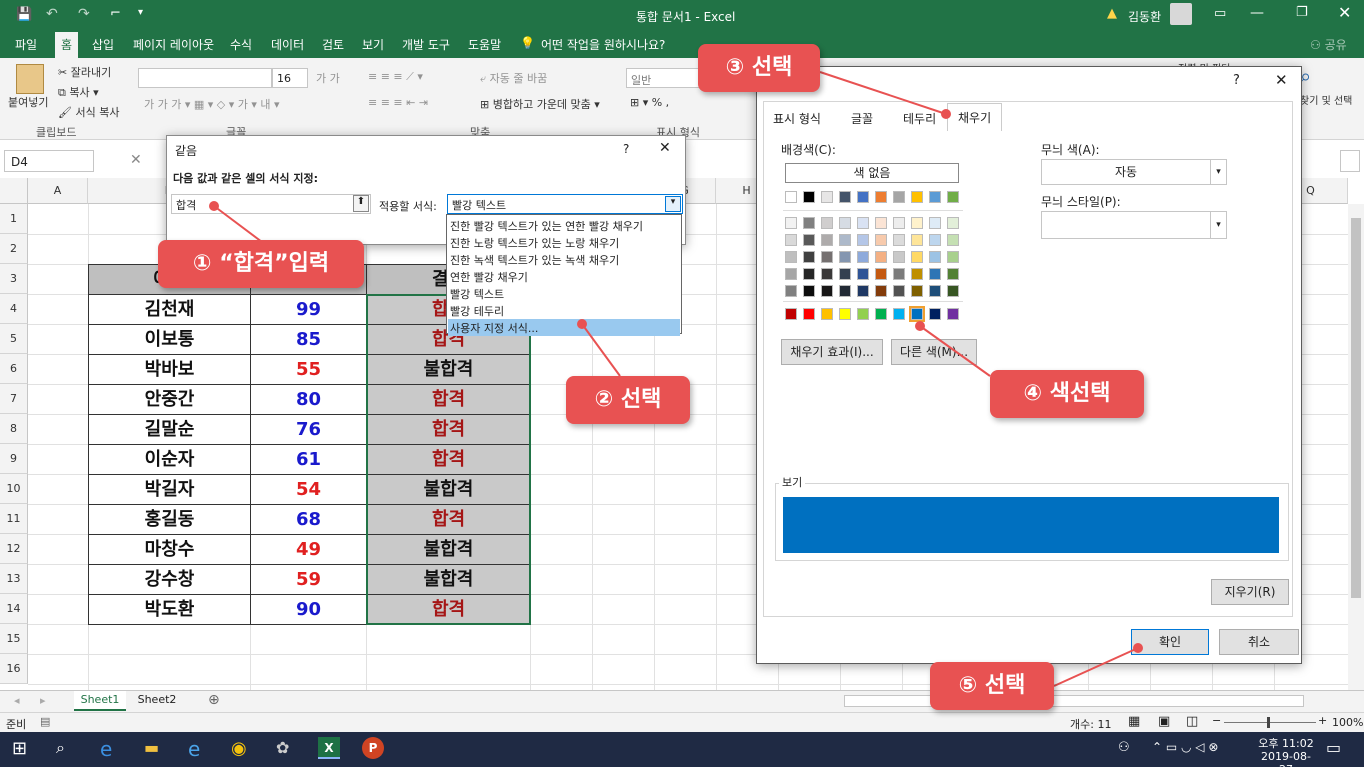 The height and width of the screenshot is (767, 1364). I want to click on score-cell: 61, so click(308, 459).